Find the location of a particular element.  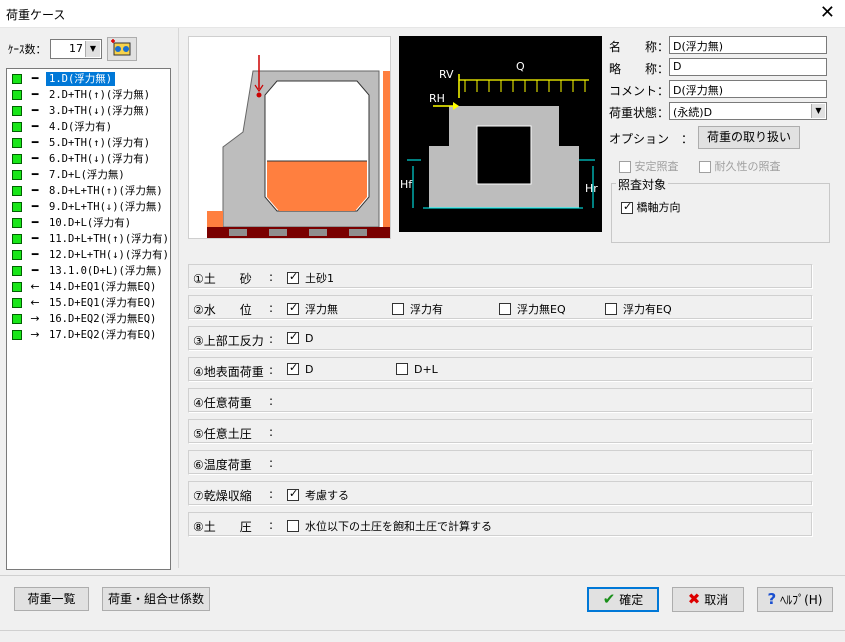

row-label: ④地表面荷重 is located at coordinates (228, 372).